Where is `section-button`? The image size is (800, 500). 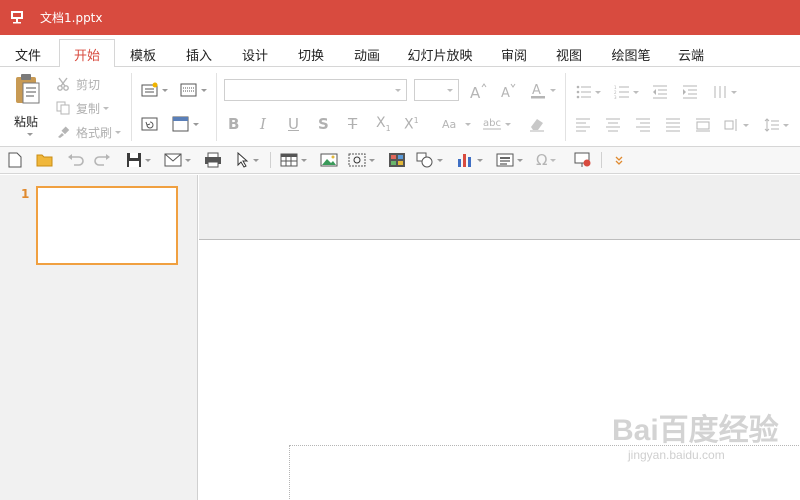 section-button is located at coordinates (185, 124).